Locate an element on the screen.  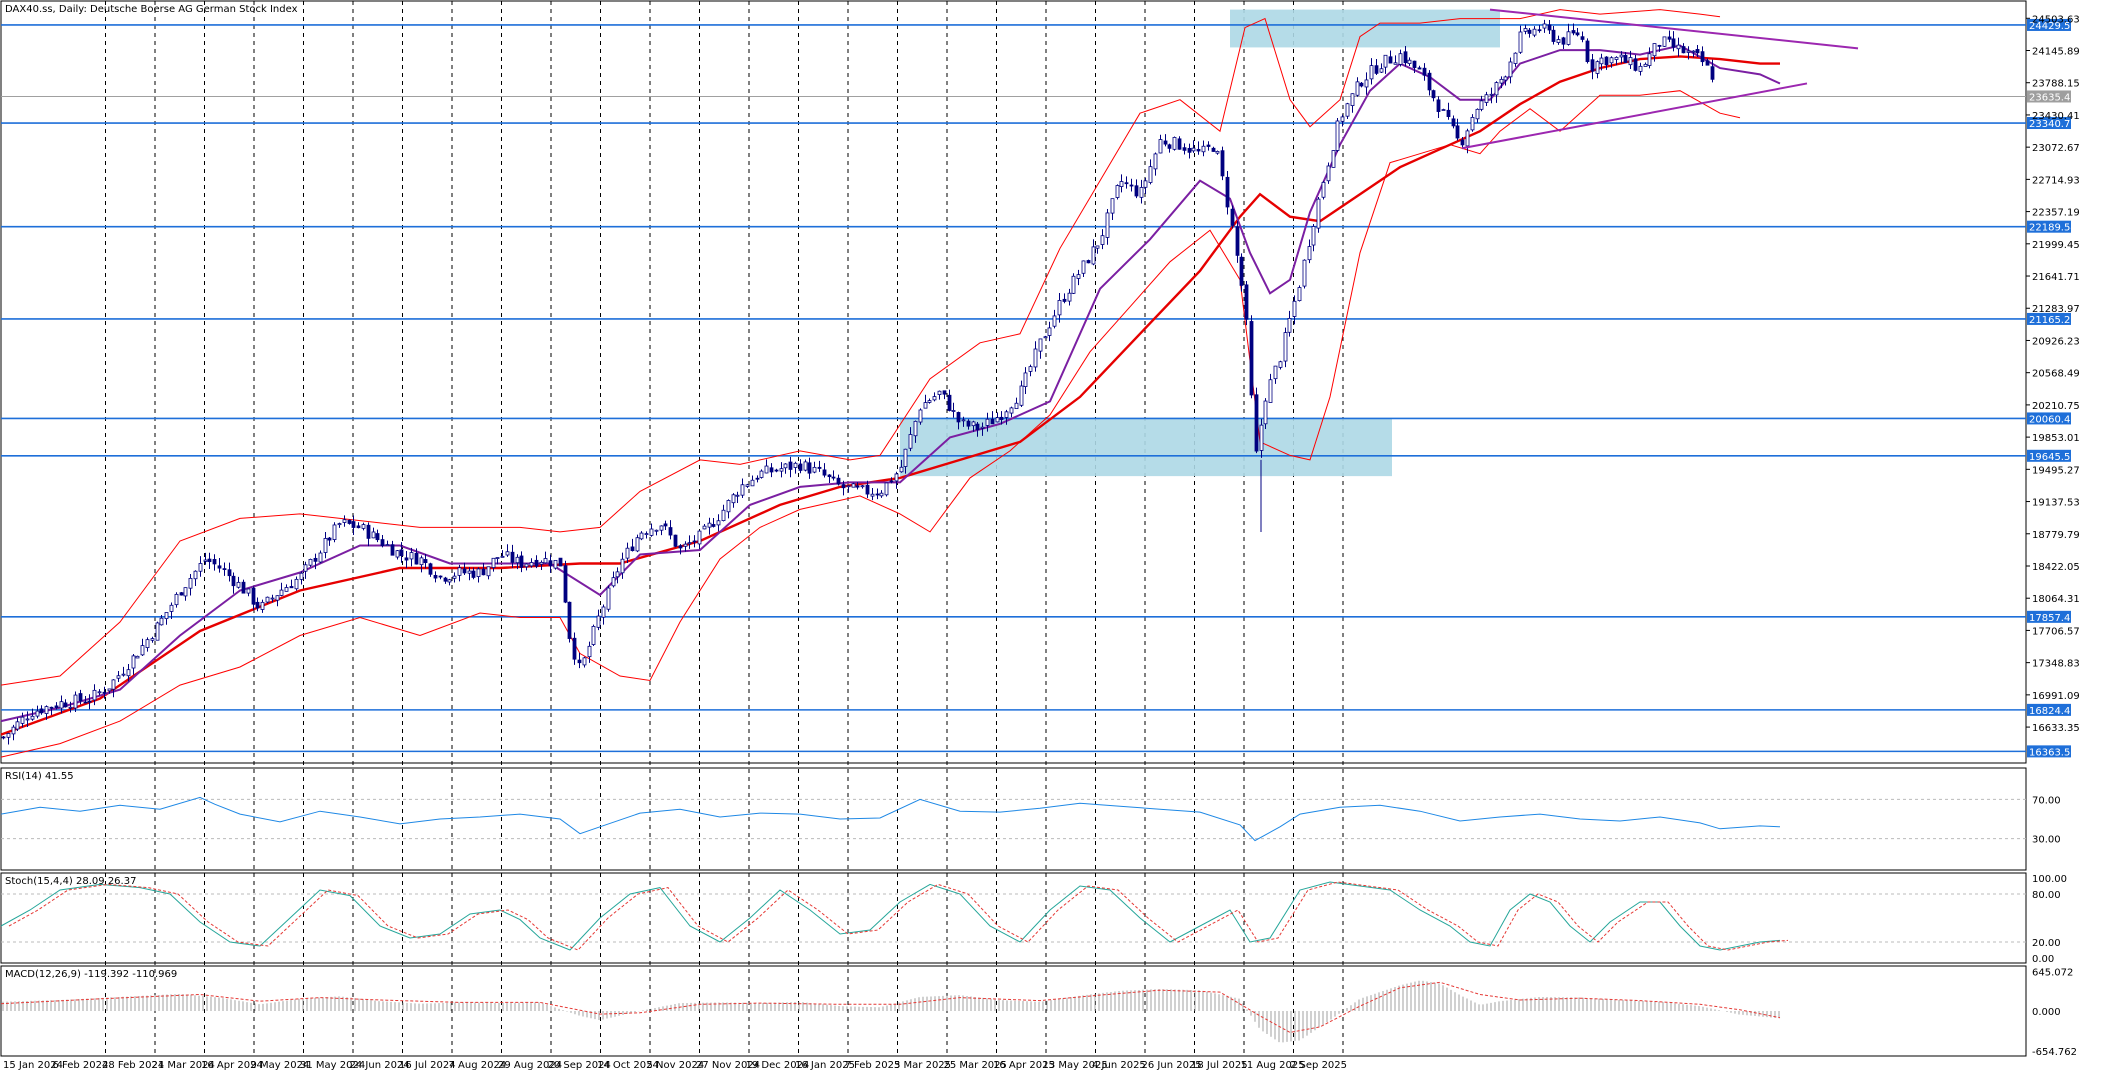
y-tick-label: 20210.75 is located at coordinates (2056, 406).